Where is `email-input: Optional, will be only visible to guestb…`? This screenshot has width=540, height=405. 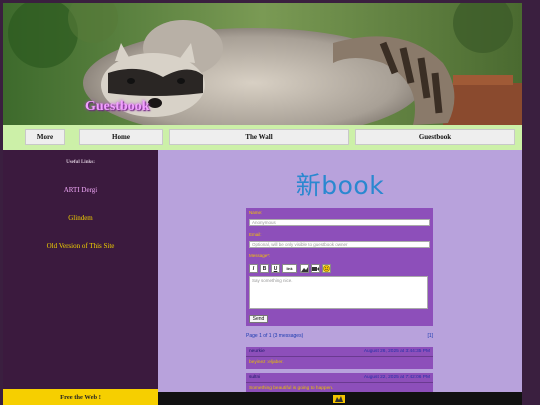 email-input: Optional, will be only visible to guestb… is located at coordinates (339, 244).